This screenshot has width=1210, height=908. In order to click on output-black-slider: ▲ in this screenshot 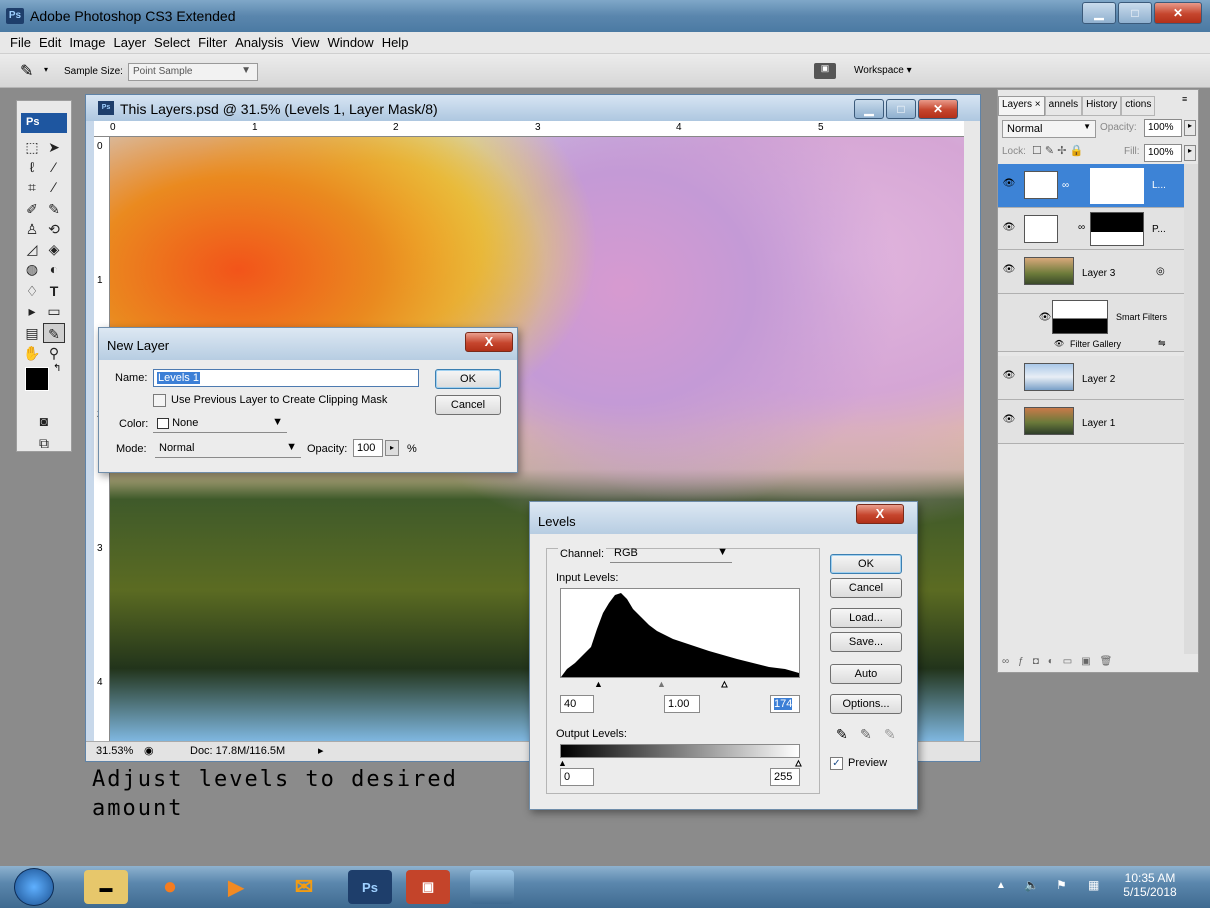, I will do `click(562, 763)`.